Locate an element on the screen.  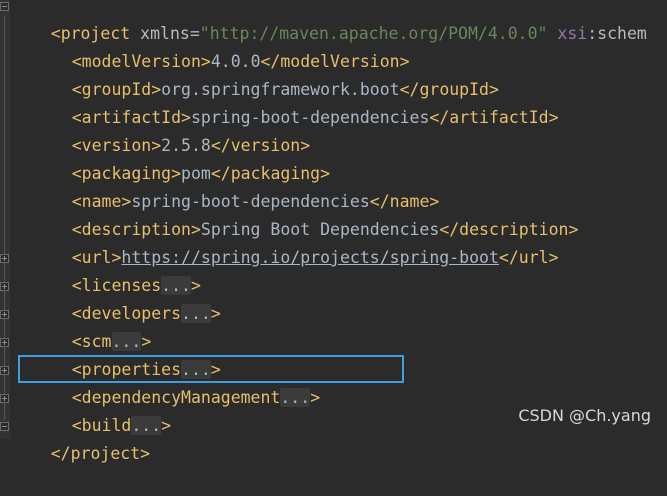
highlight-box is located at coordinates (211, 369).